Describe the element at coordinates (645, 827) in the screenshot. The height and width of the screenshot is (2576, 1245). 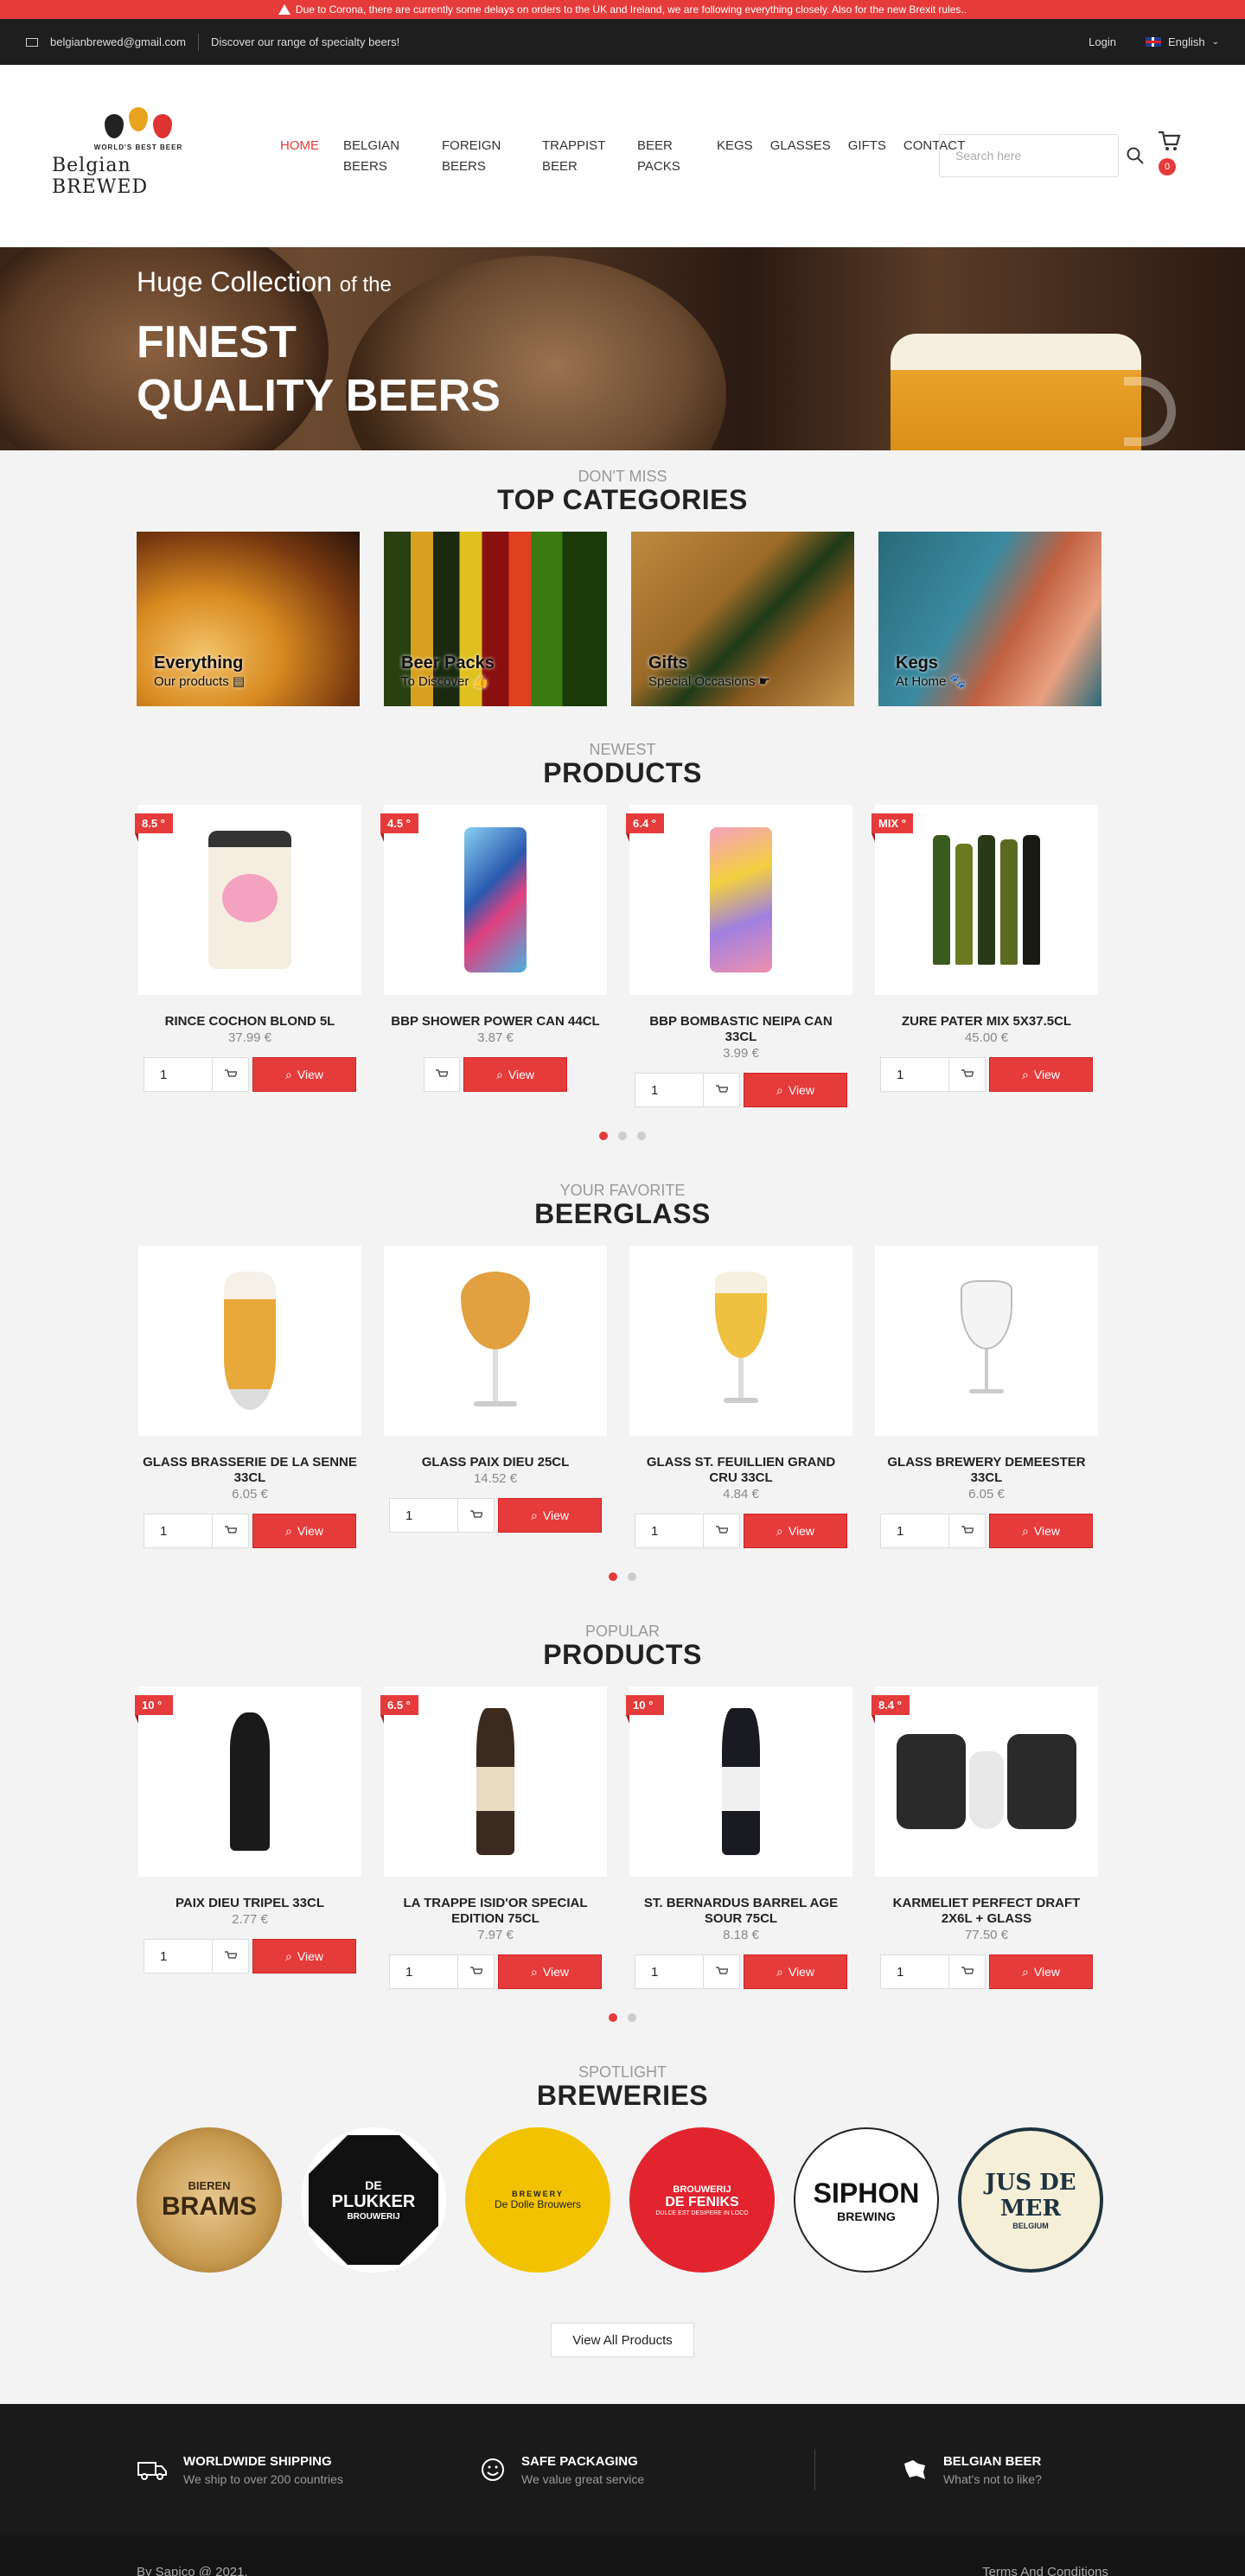
I see `abv-badge: 6.4 °` at that location.